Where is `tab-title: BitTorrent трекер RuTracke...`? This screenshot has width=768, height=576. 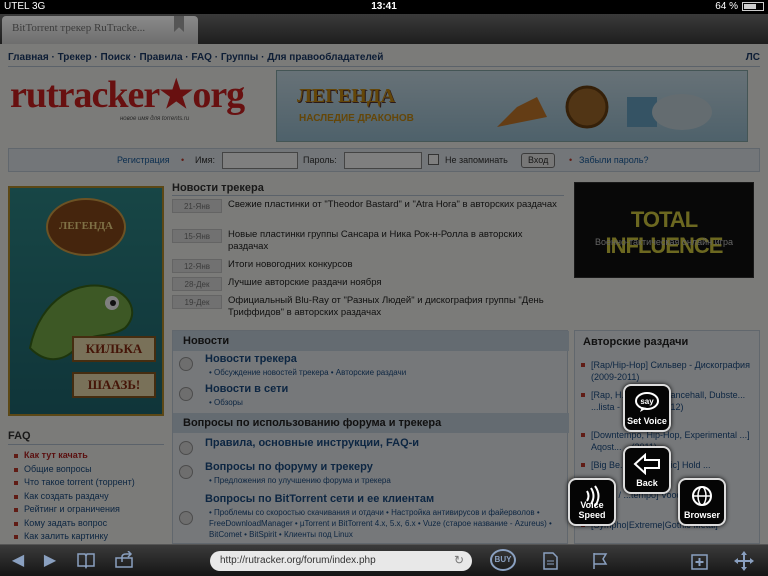 tab-title: BitTorrent трекер RuTracke... is located at coordinates (79, 28).